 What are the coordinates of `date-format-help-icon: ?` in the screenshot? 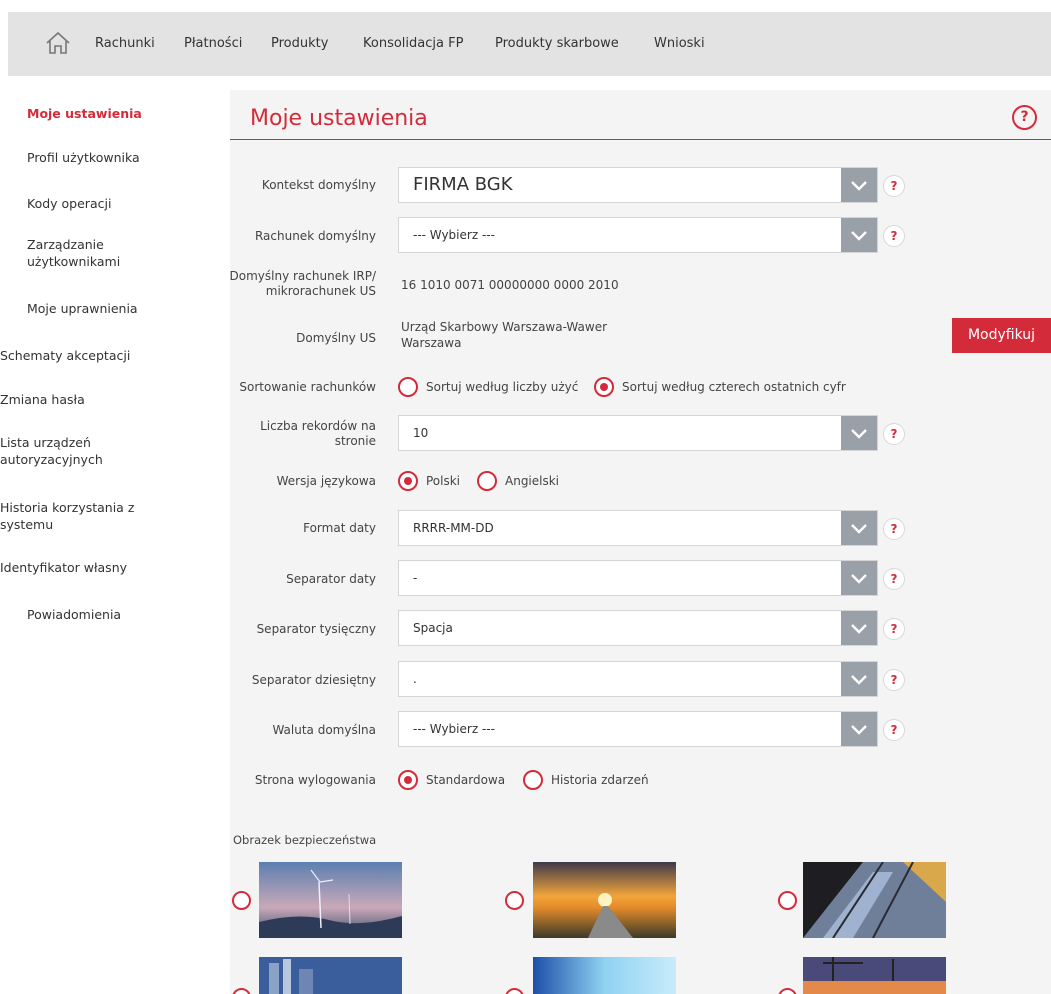 It's located at (894, 529).